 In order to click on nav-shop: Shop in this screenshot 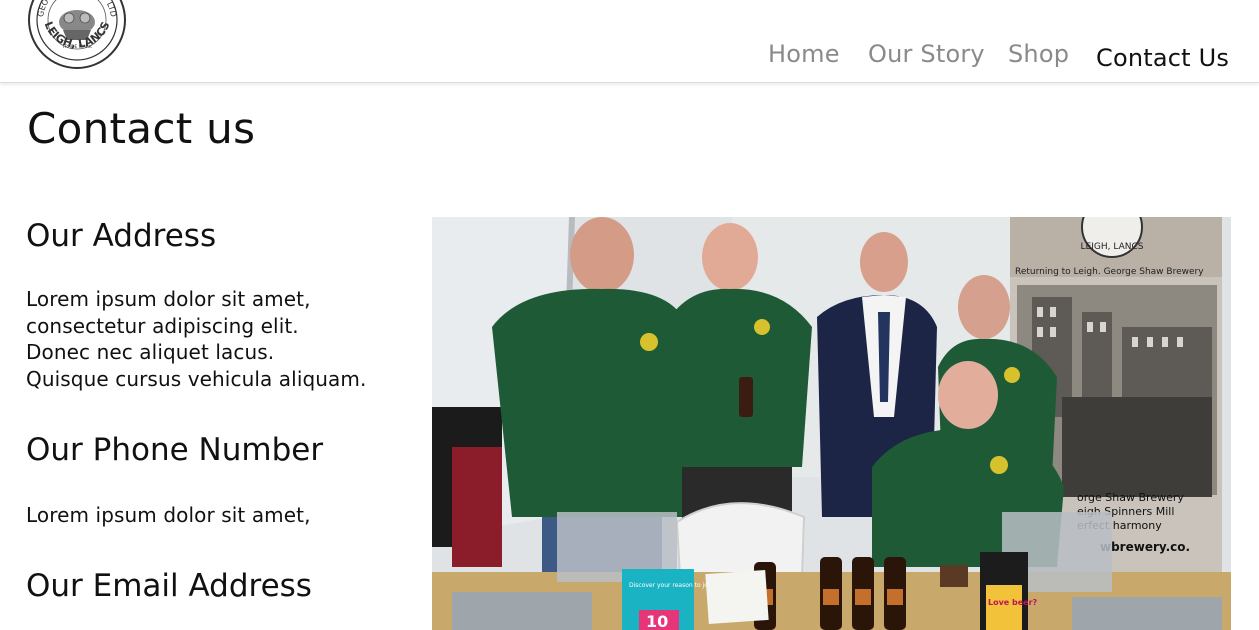, I will do `click(1038, 54)`.